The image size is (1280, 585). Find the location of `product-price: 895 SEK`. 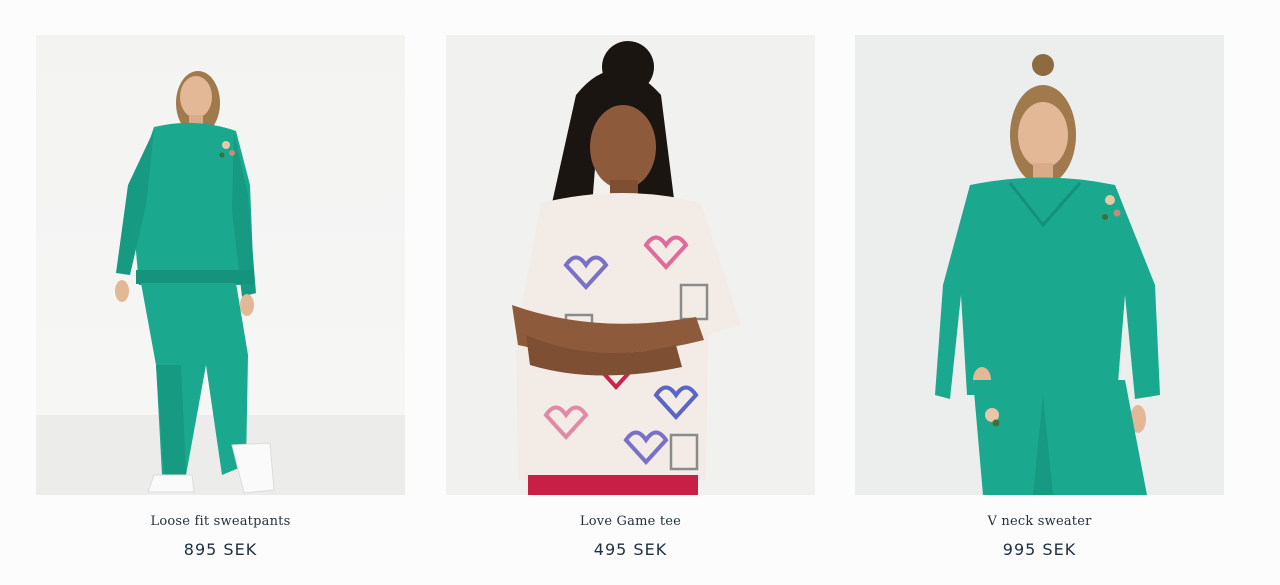

product-price: 895 SEK is located at coordinates (220, 549).